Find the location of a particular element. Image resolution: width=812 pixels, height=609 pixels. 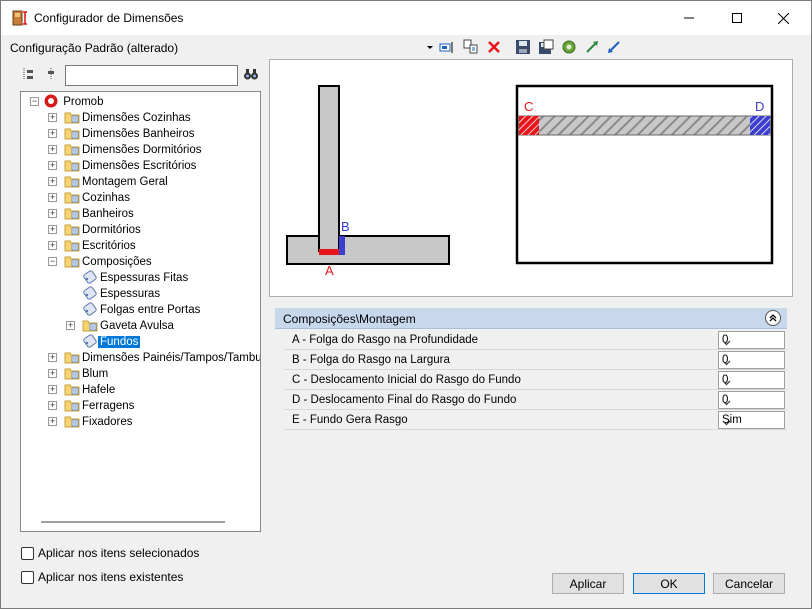

marker-d-shape is located at coordinates (760, 125).